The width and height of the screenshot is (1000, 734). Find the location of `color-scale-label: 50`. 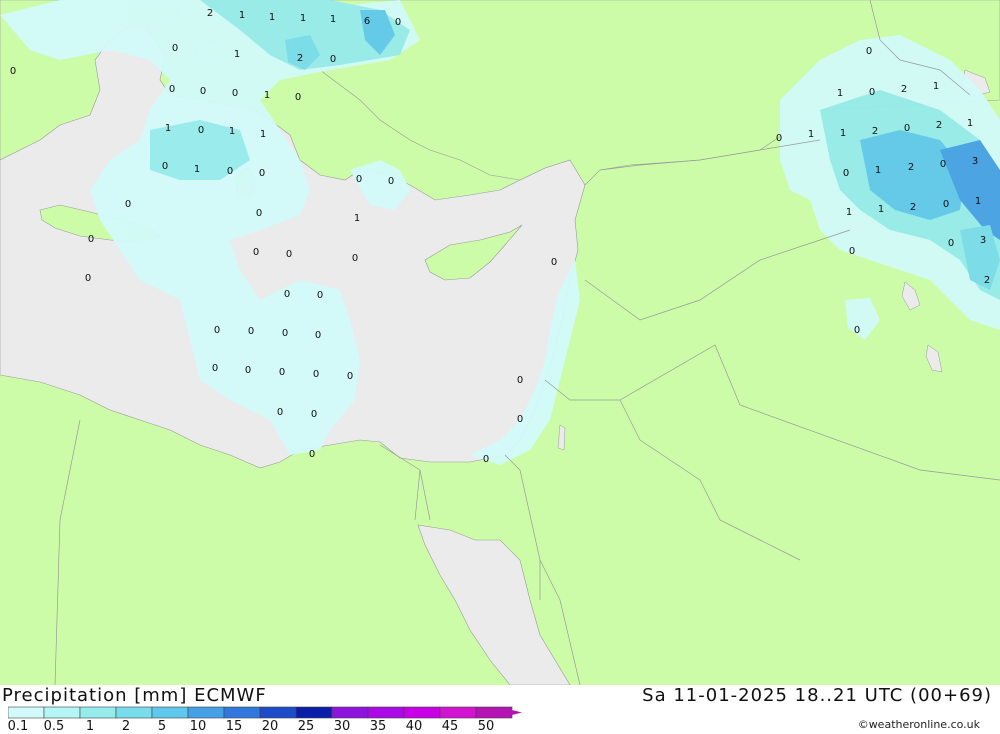

color-scale-label: 50 is located at coordinates (486, 726).